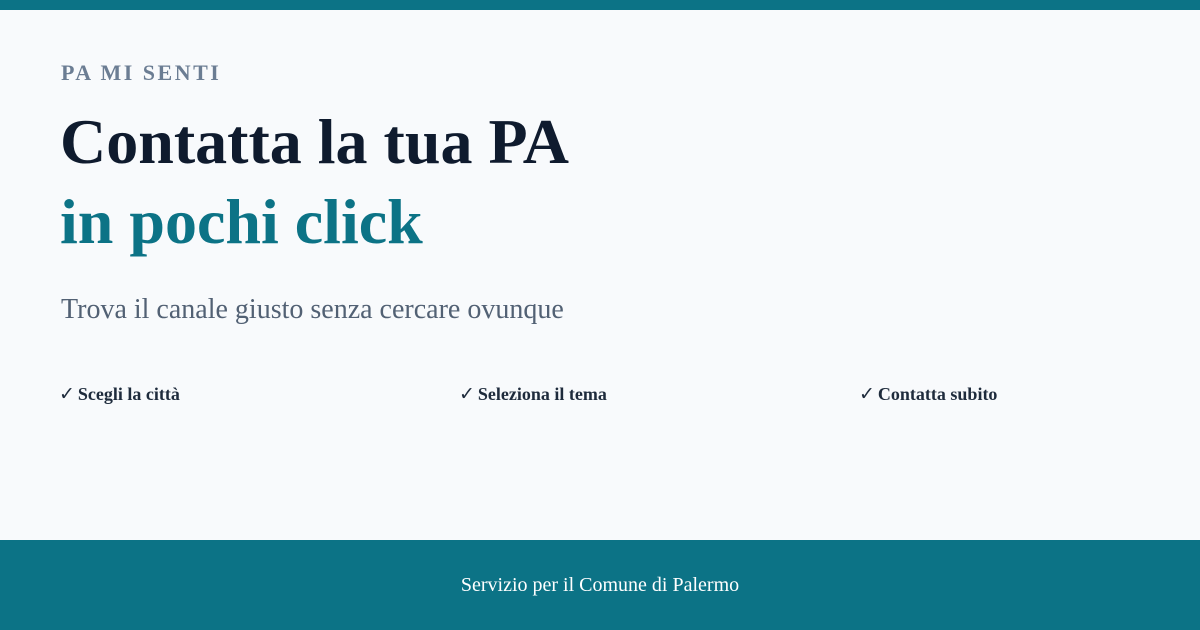 This screenshot has width=1200, height=630. I want to click on footer-text: Servizio per il Comune di Palermo, so click(600, 584).